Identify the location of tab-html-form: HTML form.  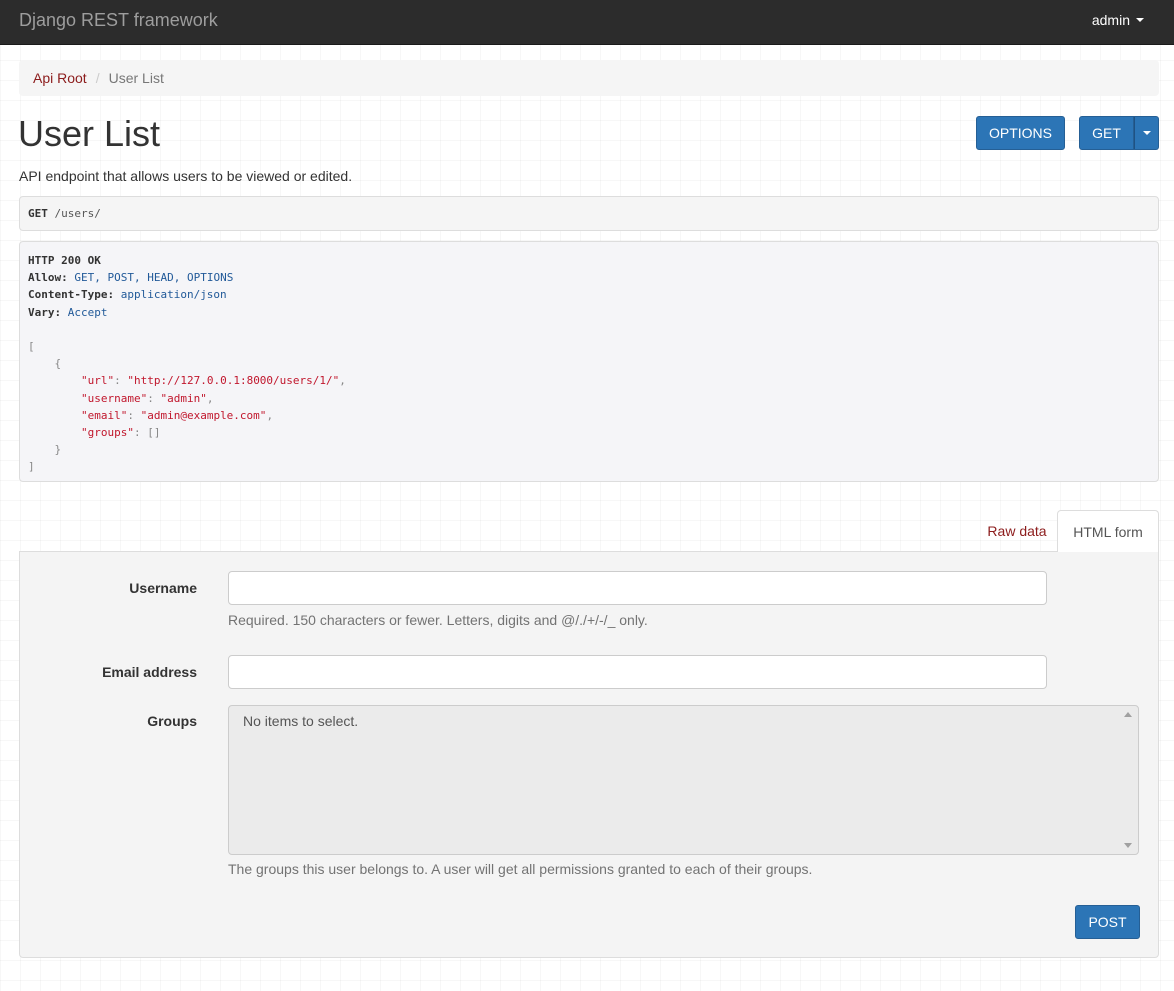
(1108, 531).